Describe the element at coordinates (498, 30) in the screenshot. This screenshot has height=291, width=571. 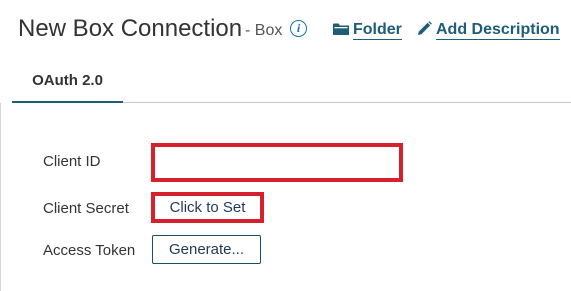
I see `add-description-label: Add Description` at that location.